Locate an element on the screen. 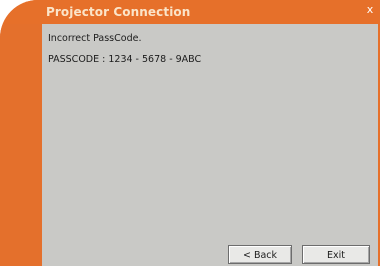 This screenshot has width=380, height=266. back-button-label: < Back is located at coordinates (260, 255).